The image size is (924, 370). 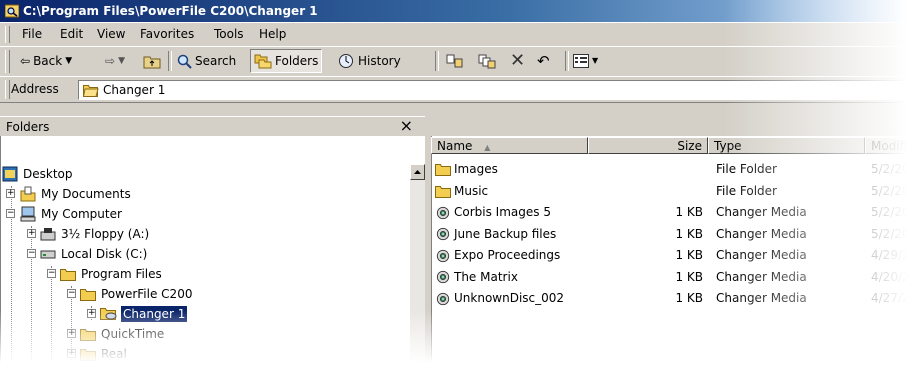 What do you see at coordinates (272, 34) in the screenshot?
I see `menu-help: Help` at bounding box center [272, 34].